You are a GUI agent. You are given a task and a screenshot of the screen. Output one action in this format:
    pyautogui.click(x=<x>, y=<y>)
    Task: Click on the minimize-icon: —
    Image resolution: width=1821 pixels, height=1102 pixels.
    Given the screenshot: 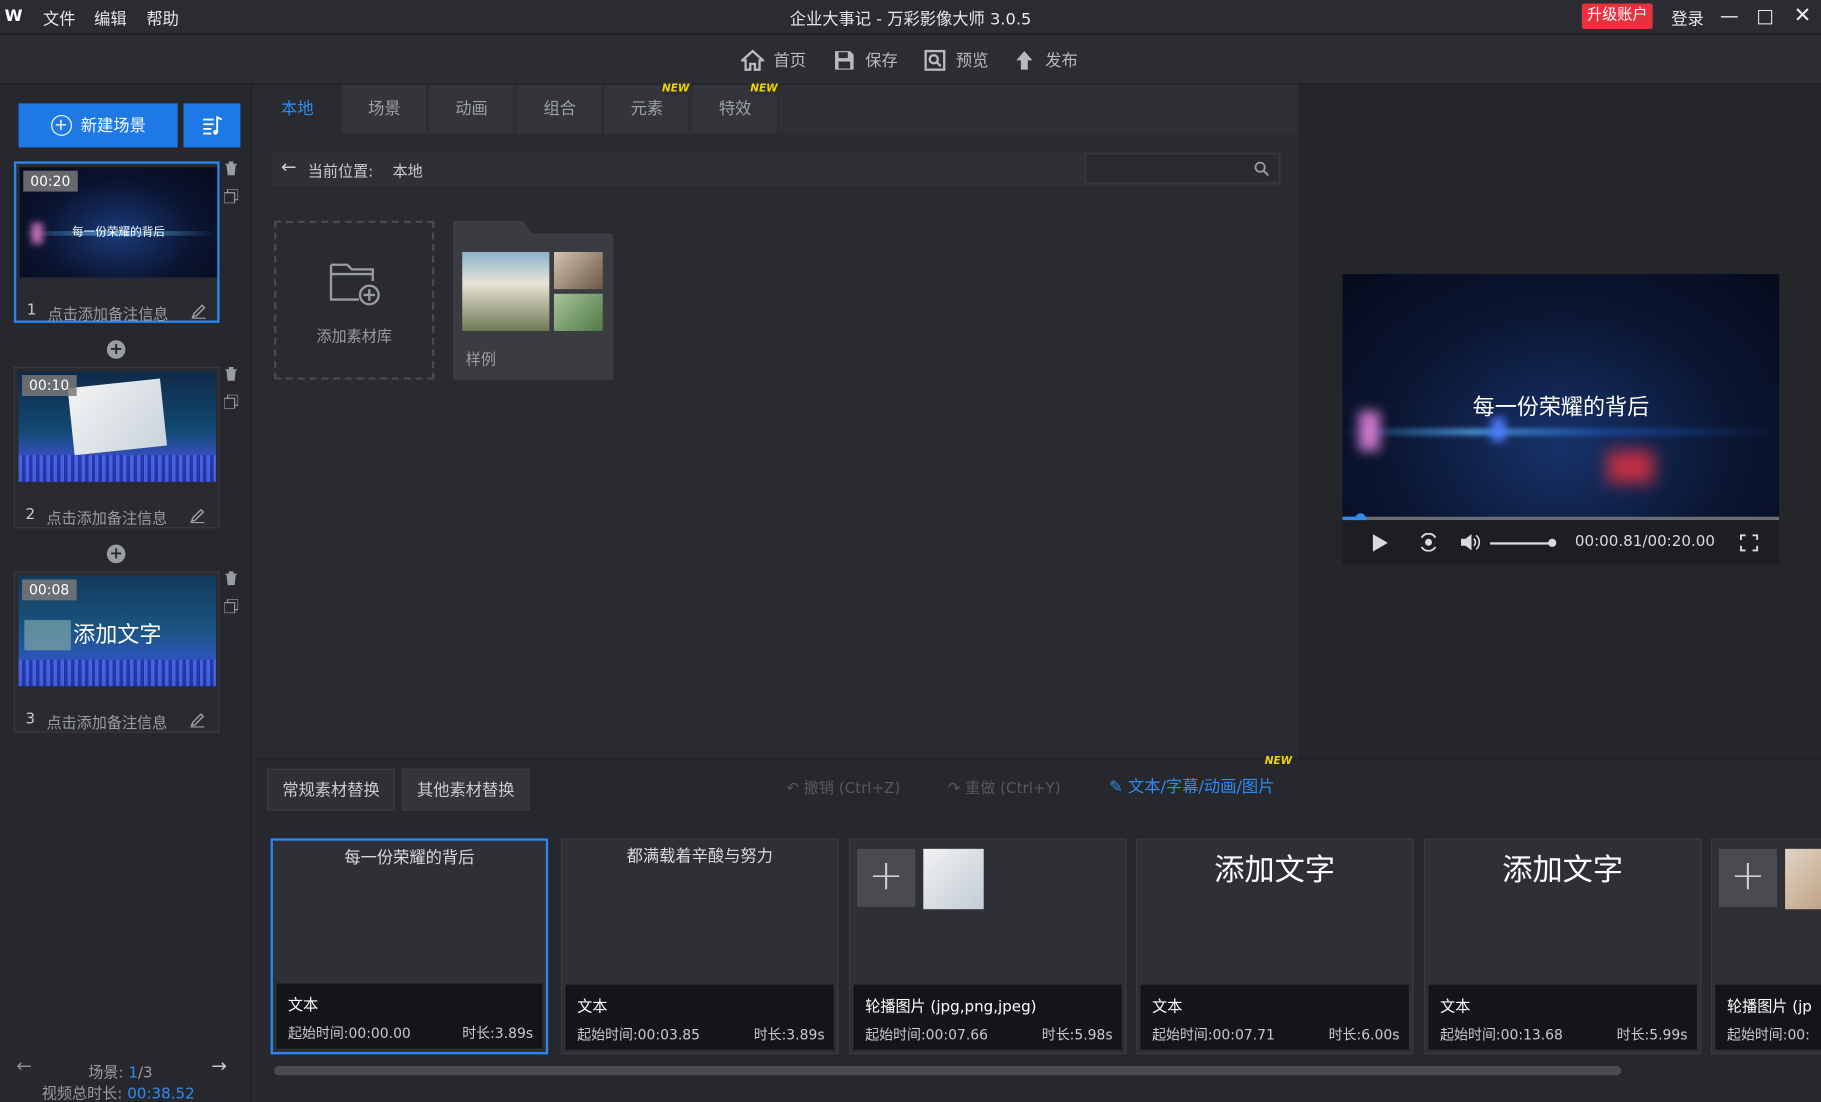 What is the action you would take?
    pyautogui.click(x=1729, y=16)
    